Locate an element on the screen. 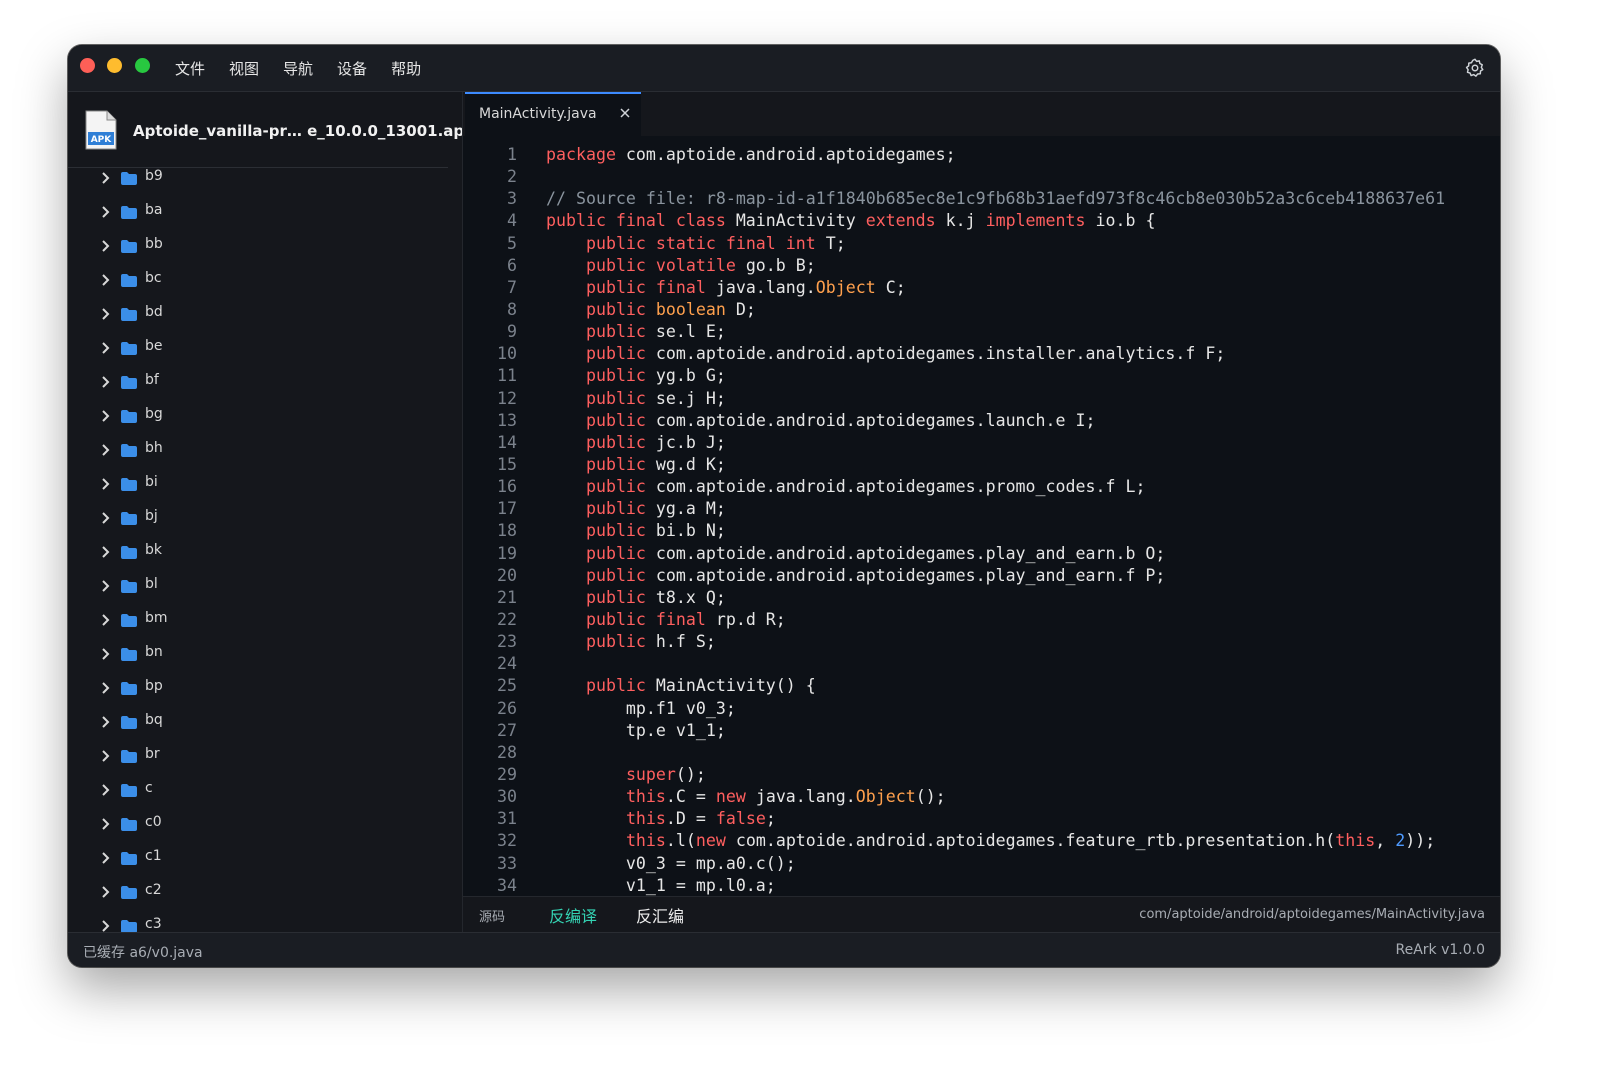 The height and width of the screenshot is (1080, 1600). tree-folder-label: bp is located at coordinates (154, 686).